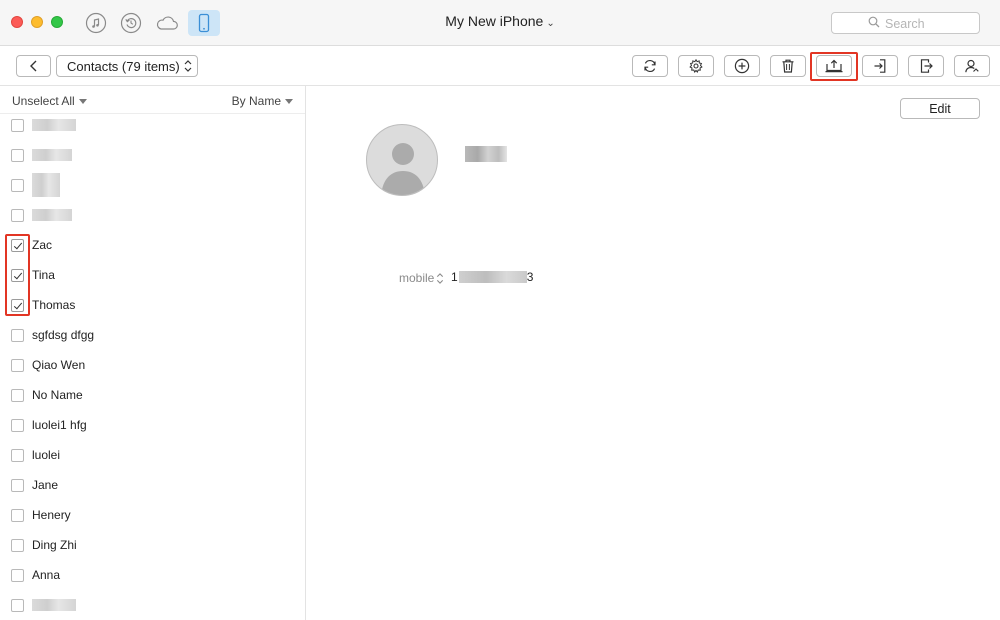 This screenshot has width=1000, height=620. Describe the element at coordinates (152, 425) in the screenshot. I see `contact-row: luolei1 hfg` at that location.